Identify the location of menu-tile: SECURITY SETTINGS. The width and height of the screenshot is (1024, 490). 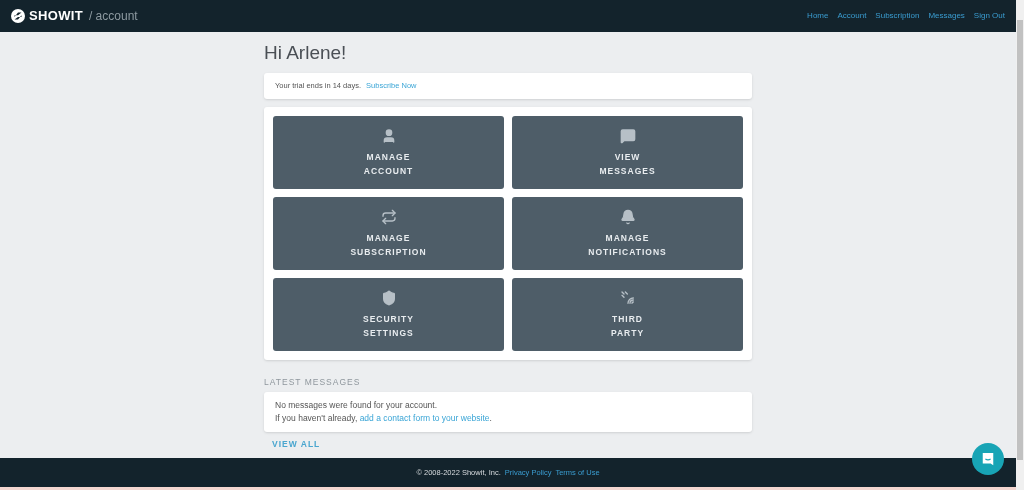
(388, 314).